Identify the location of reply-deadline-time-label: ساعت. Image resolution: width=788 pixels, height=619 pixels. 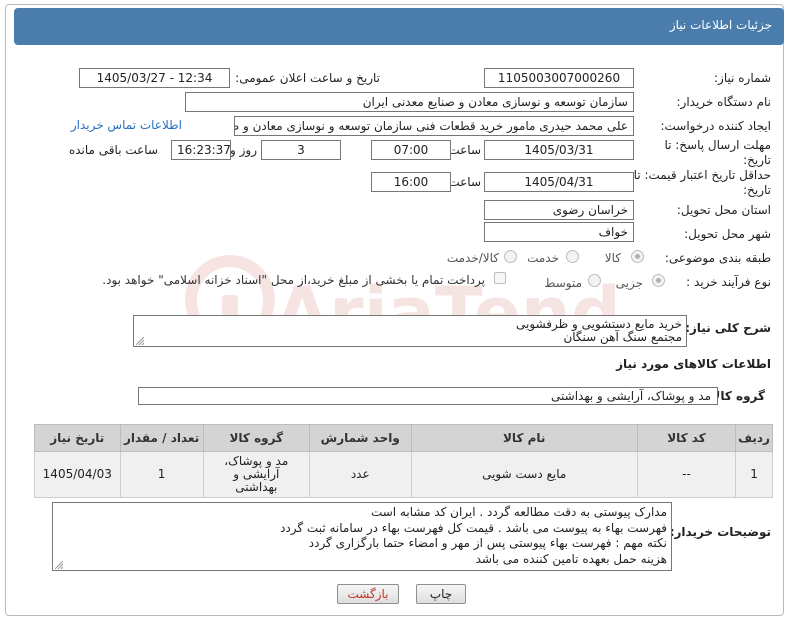
(464, 150).